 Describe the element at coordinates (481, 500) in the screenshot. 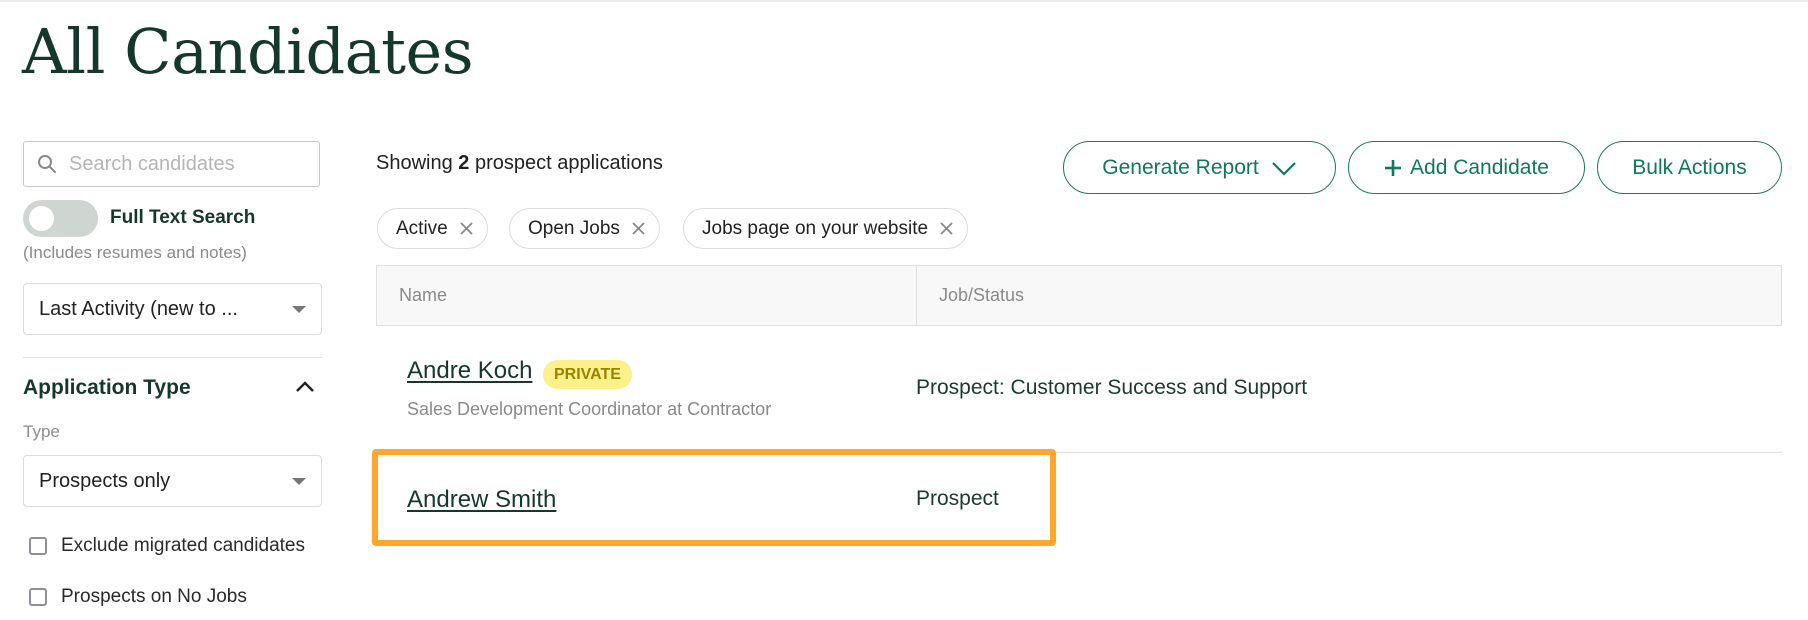

I see `candidate-name-link: Andrew Smith` at that location.